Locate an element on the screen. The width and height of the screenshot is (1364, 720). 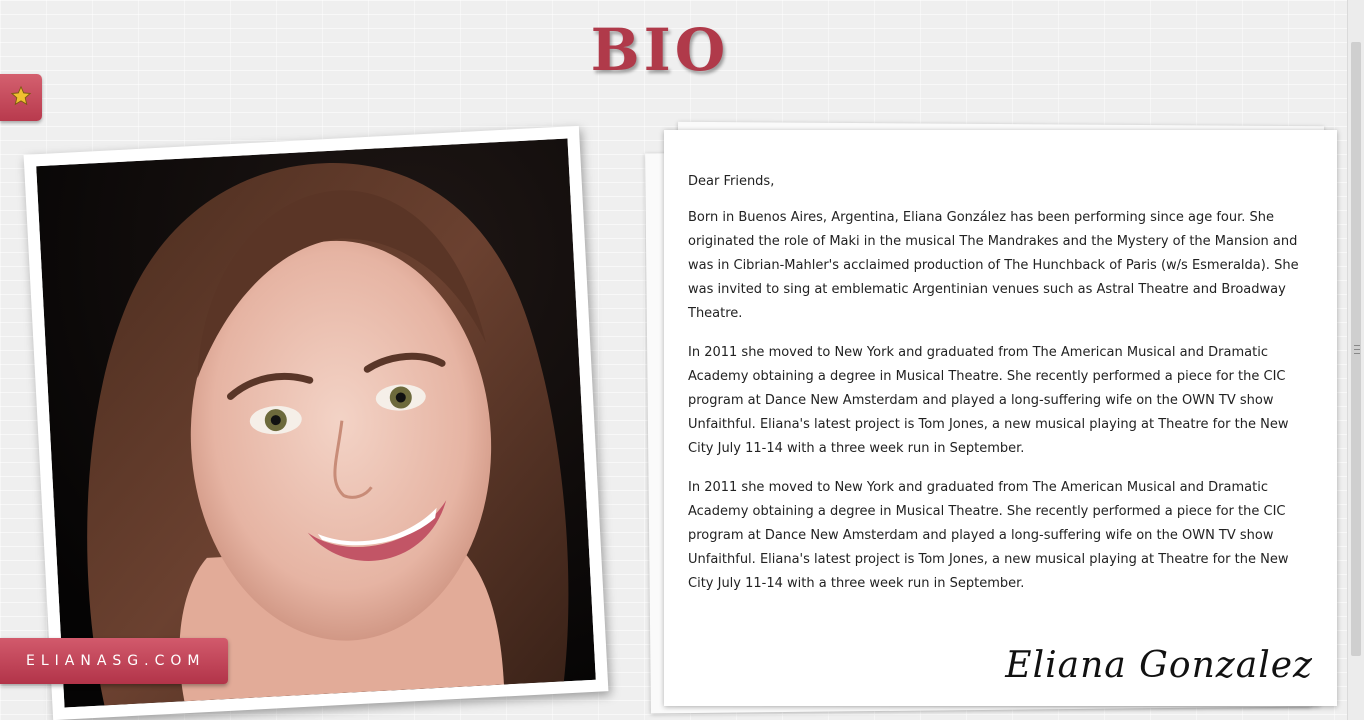
scrollbar-grip-icon is located at coordinates (1357, 349).